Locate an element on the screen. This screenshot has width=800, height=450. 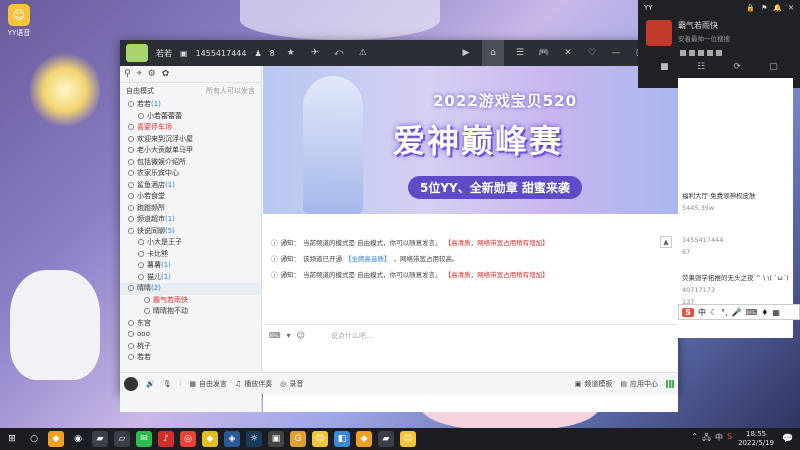
home-icon: ⌂ is located at coordinates (493, 53).